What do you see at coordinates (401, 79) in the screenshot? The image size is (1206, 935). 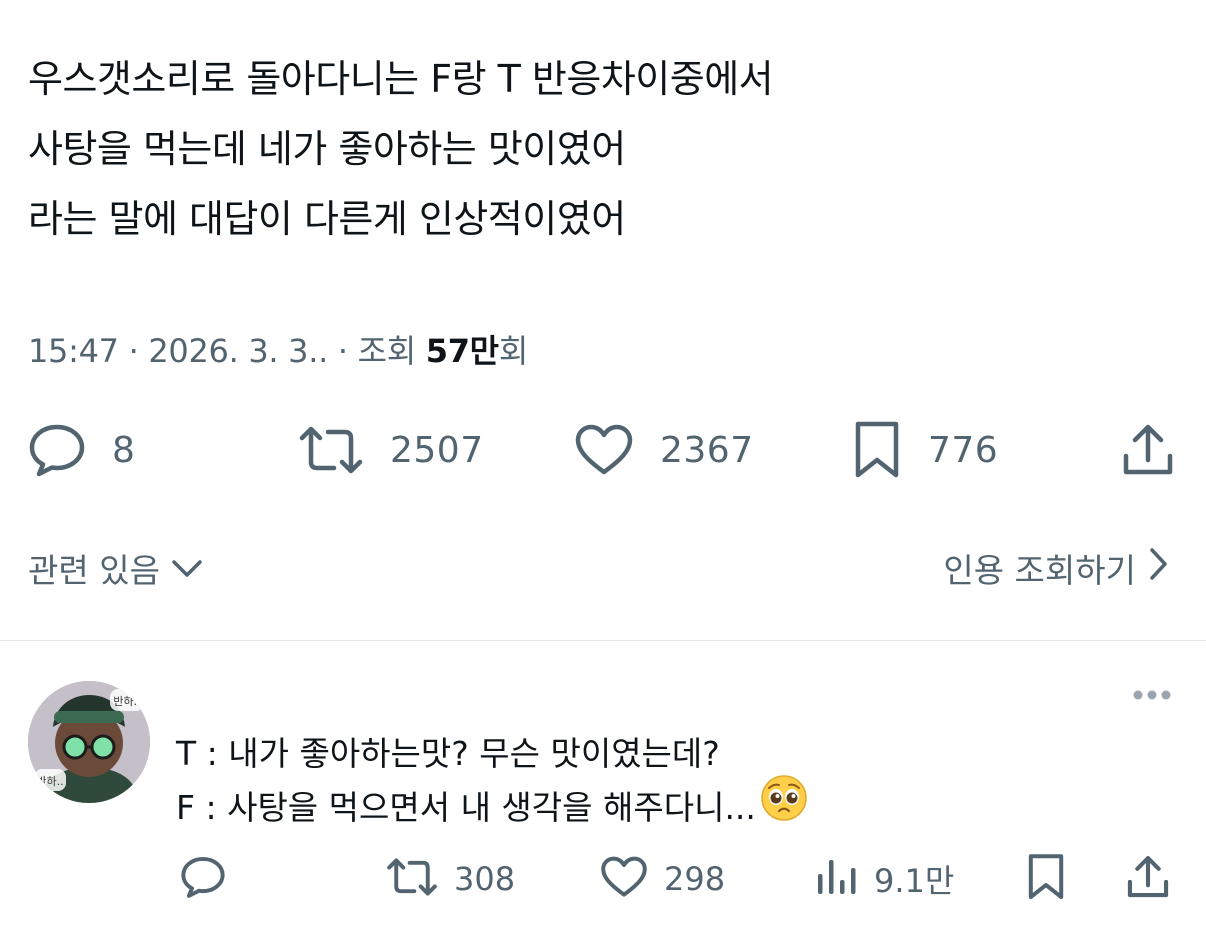 I see `tweet-line-1: 우스갯소리로 돌아다니는 F랑 T 반응차이중에서` at bounding box center [401, 79].